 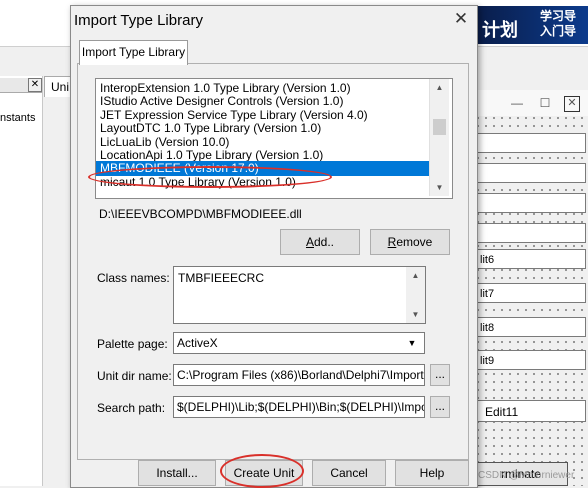 I want to click on form-edit: lit8, so click(x=531, y=327).